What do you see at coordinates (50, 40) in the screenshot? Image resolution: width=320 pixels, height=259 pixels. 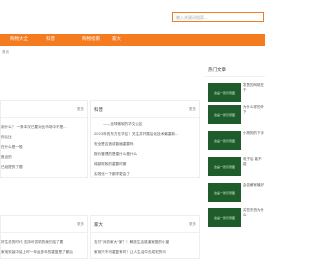 I see `nav-item-science: 科普` at bounding box center [50, 40].